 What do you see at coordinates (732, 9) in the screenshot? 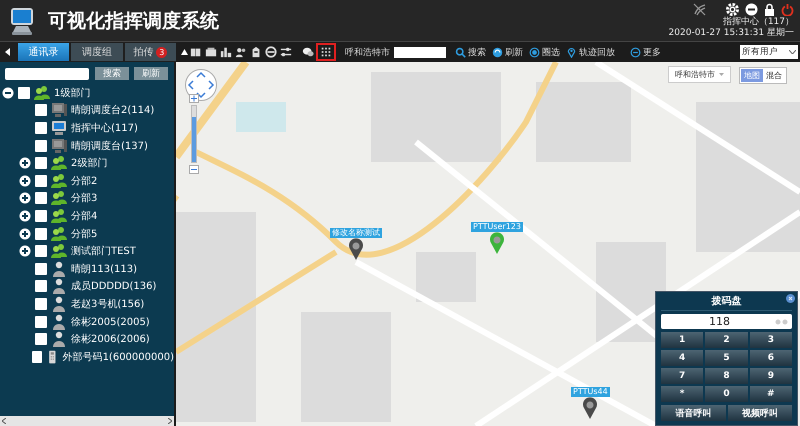
I see `settings-icon` at bounding box center [732, 9].